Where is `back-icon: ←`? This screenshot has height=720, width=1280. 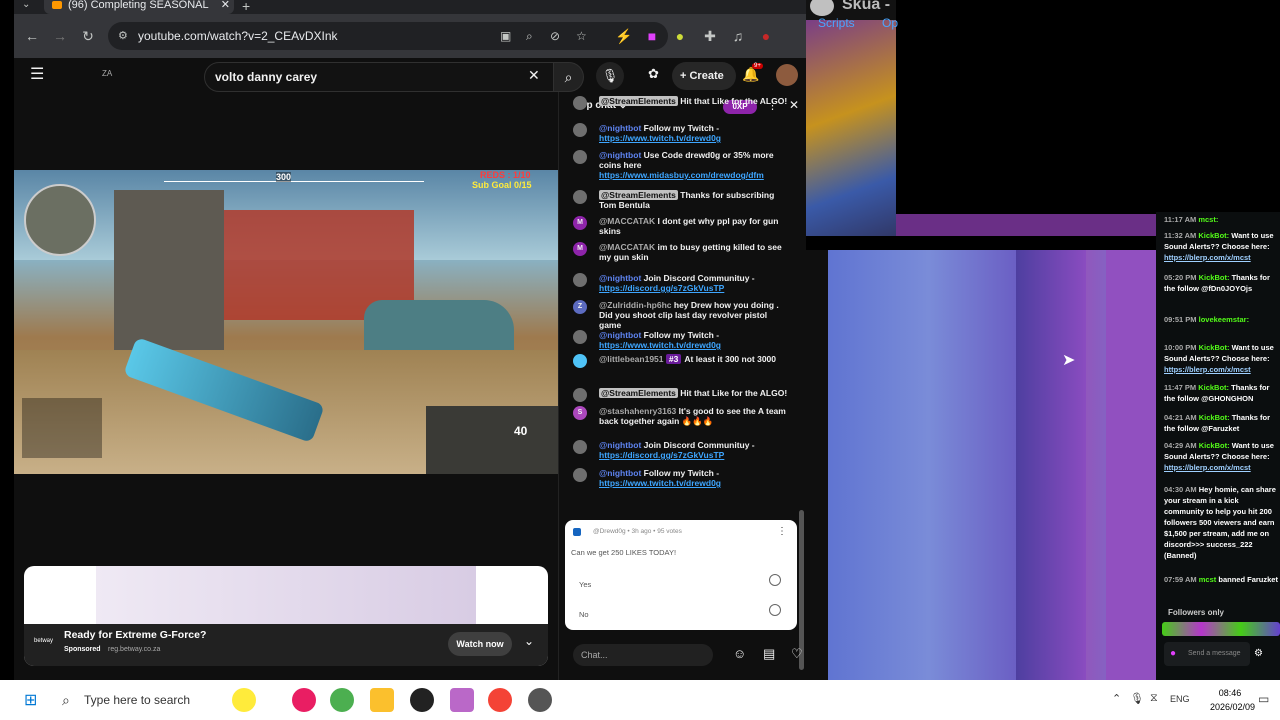 back-icon: ← is located at coordinates (32, 36).